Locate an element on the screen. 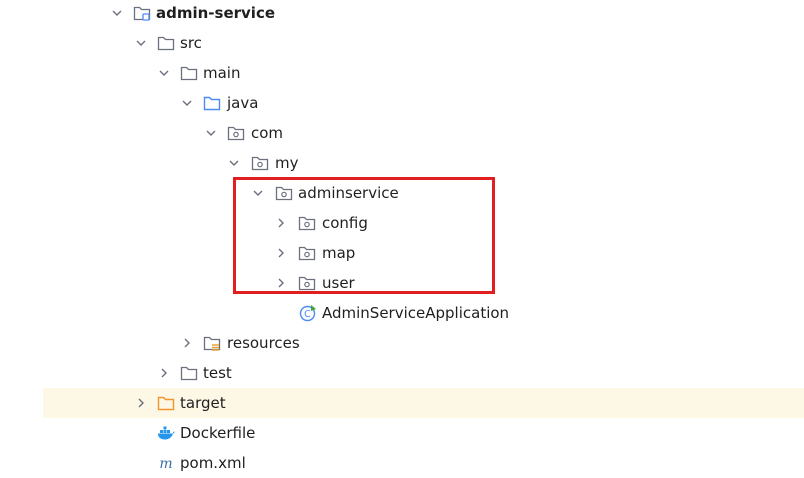 The width and height of the screenshot is (804, 478). tree-node-label: config is located at coordinates (345, 223).